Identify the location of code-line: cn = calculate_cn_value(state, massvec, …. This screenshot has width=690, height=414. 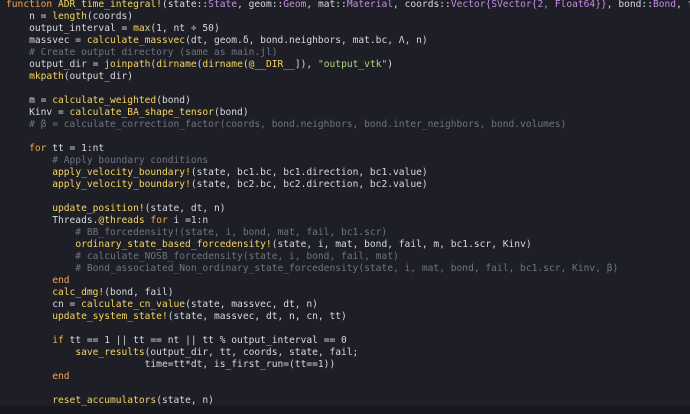
(348, 305).